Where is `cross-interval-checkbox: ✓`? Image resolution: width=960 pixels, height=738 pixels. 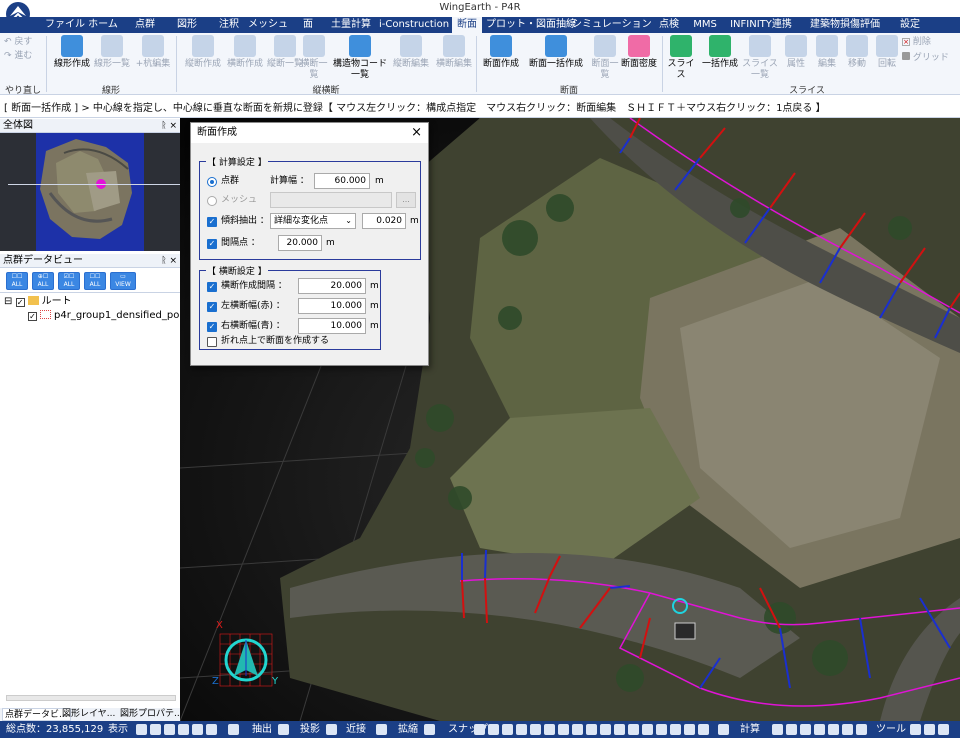 cross-interval-checkbox: ✓ is located at coordinates (212, 287).